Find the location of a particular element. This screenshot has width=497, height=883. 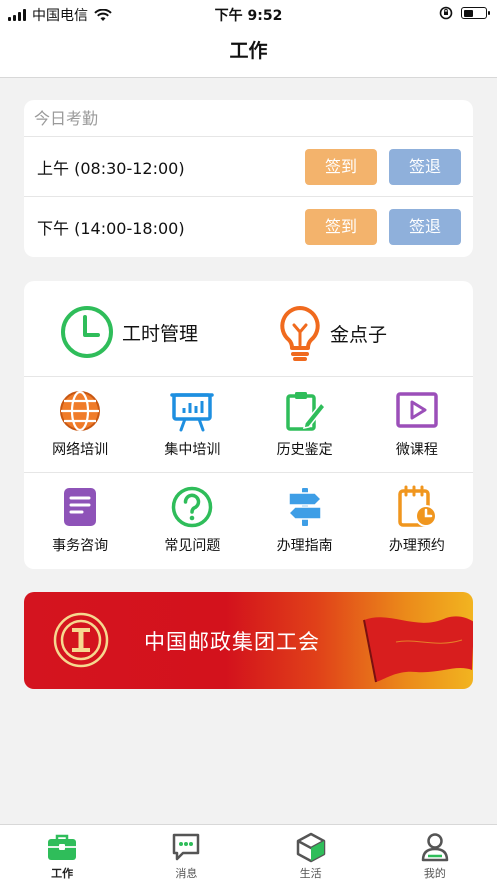

status-bar: 中国电信 下午 9:52 is located at coordinates (248, 14).